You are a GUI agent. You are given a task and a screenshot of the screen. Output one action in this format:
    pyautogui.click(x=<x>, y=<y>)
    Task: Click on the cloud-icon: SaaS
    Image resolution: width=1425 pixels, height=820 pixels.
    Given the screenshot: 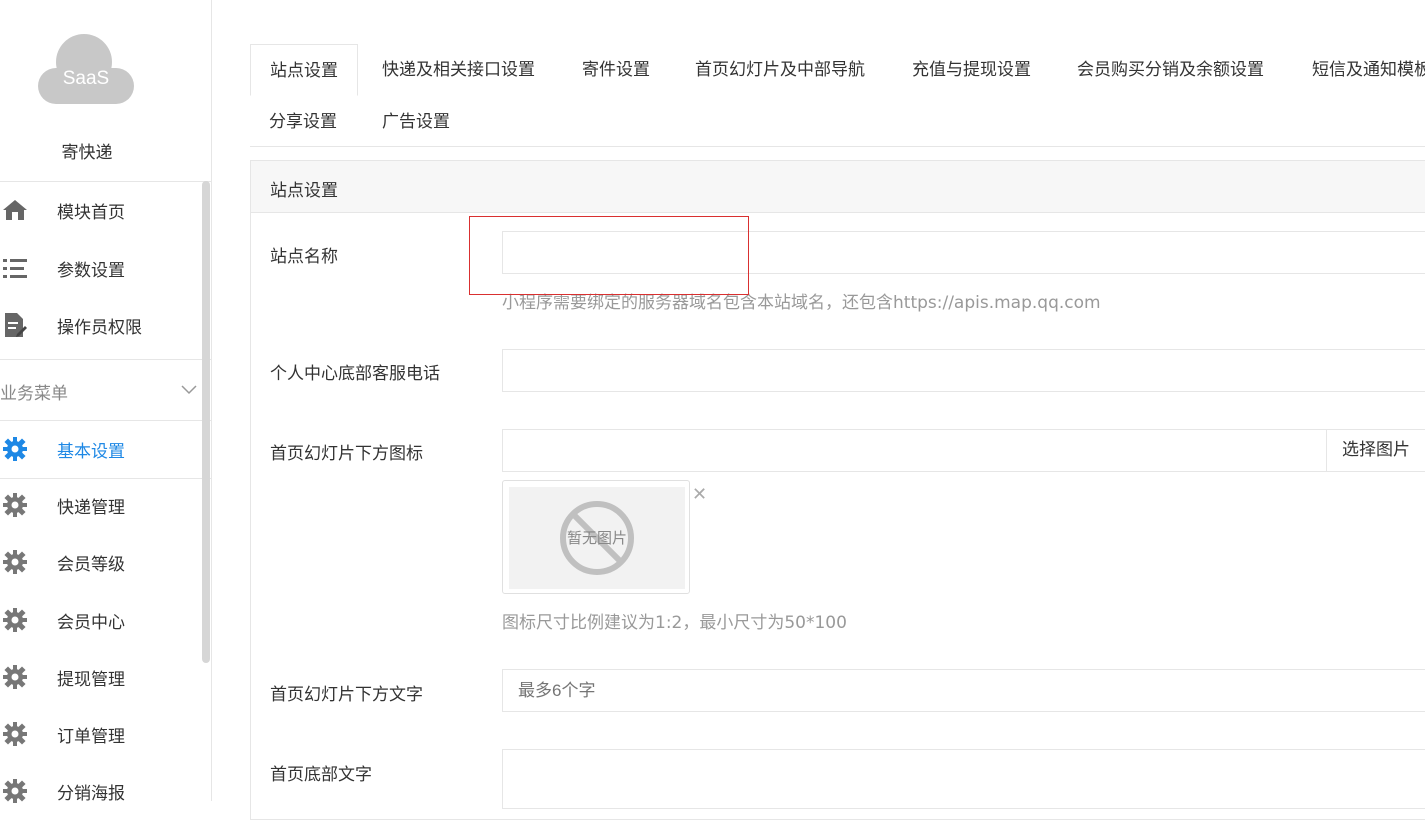 What is the action you would take?
    pyautogui.click(x=86, y=70)
    